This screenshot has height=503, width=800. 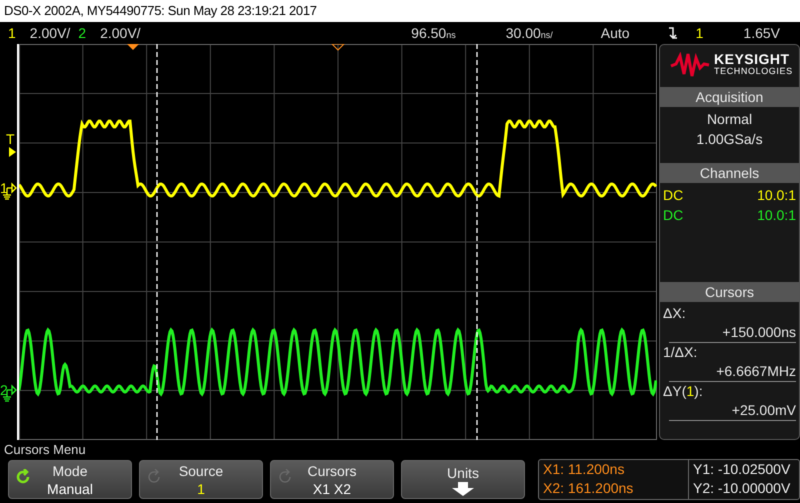 I want to click on softkey: Source 1, so click(x=201, y=479).